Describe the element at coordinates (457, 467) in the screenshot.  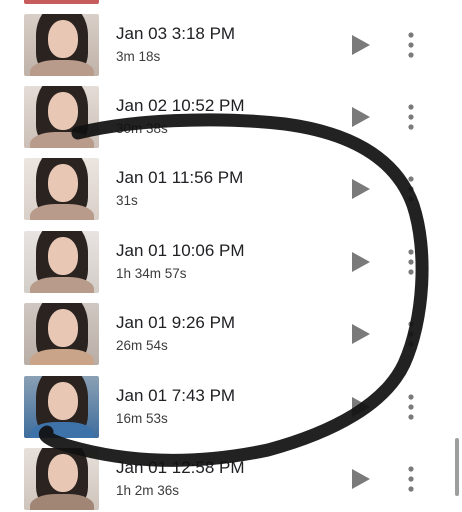
I see `scrollbar` at that location.